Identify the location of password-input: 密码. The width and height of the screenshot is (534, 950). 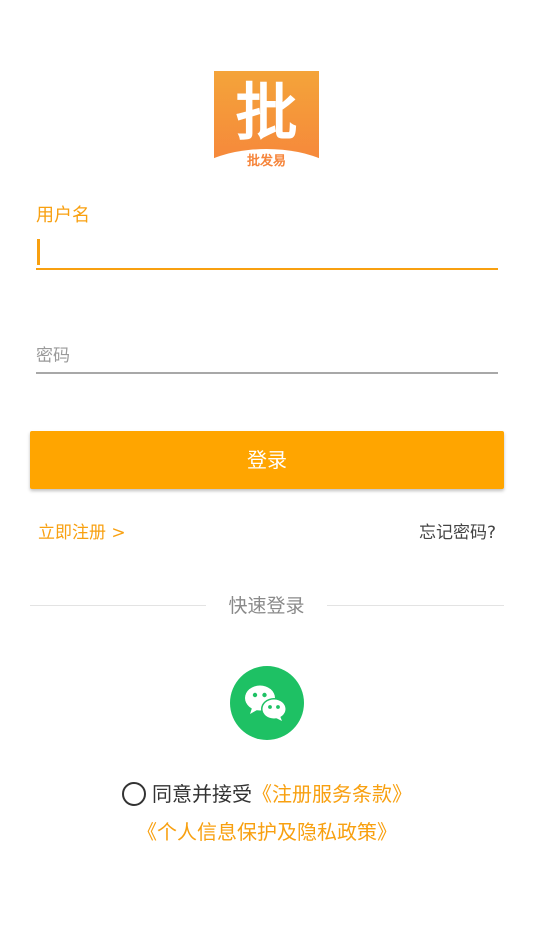
(267, 358).